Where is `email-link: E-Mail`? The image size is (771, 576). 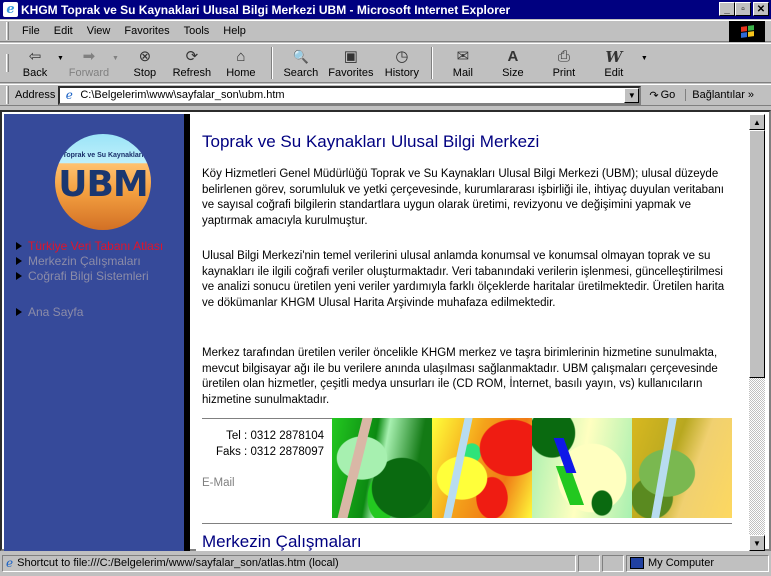 email-link: E-Mail is located at coordinates (267, 483).